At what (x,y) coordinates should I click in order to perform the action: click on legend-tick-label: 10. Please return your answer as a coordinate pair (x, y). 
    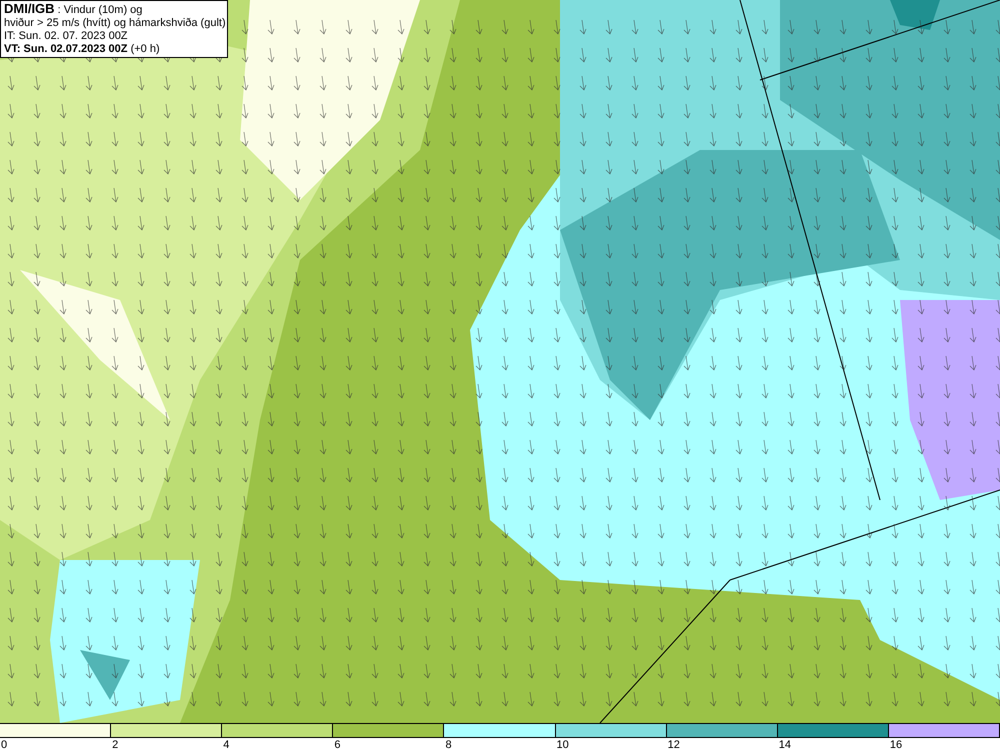
    Looking at the image, I should click on (562, 745).